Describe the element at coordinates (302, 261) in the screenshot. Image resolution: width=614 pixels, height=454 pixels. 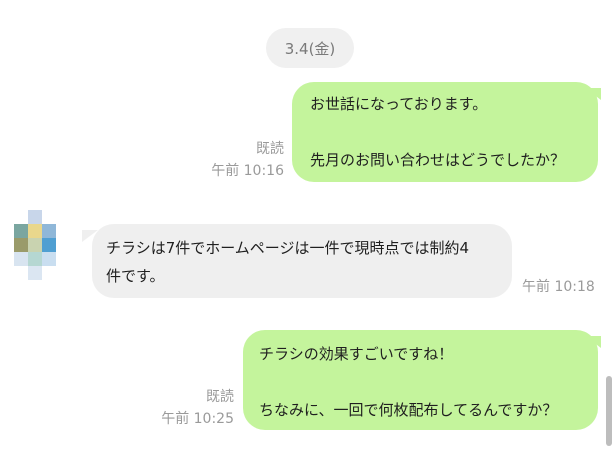
I see `message-bubble-incoming: チラシは7件でホームページは一件で現時点では制約4 件です。` at that location.